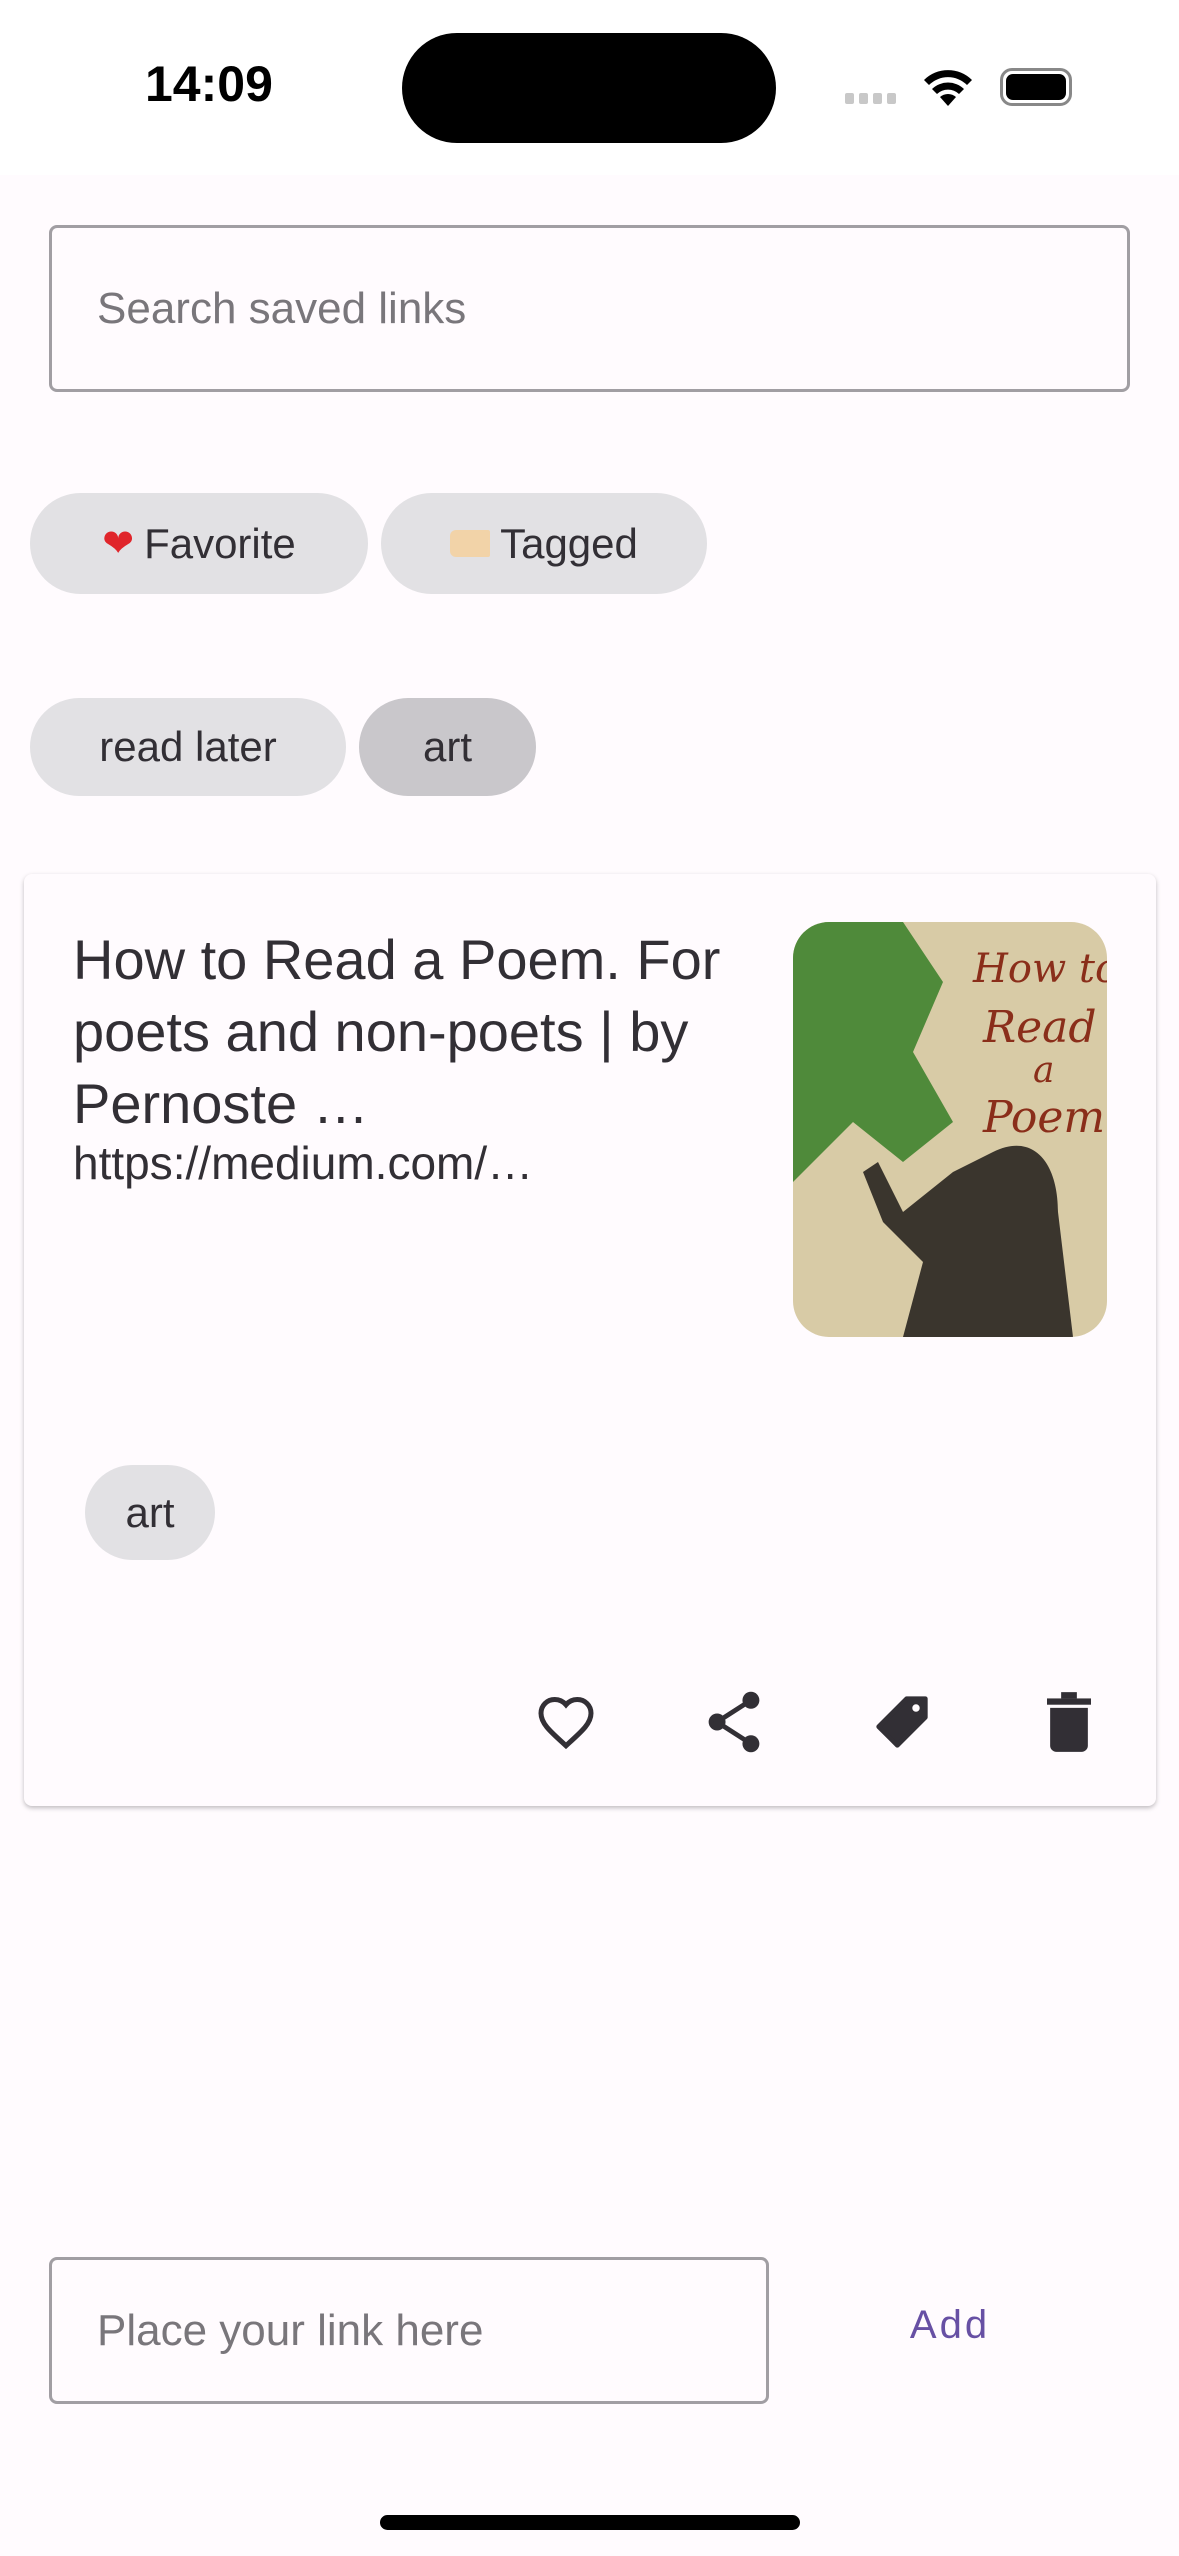  What do you see at coordinates (409, 2330) in the screenshot?
I see `link-input` at bounding box center [409, 2330].